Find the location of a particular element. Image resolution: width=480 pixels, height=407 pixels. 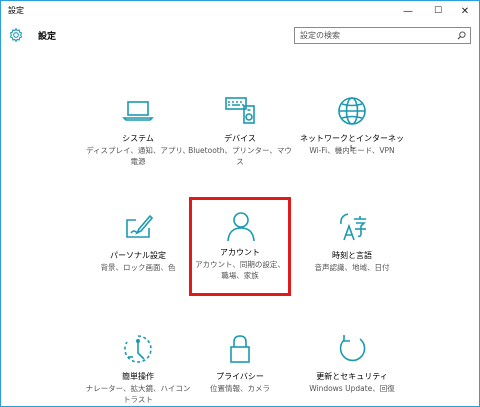

gear-icon is located at coordinates (16, 35).